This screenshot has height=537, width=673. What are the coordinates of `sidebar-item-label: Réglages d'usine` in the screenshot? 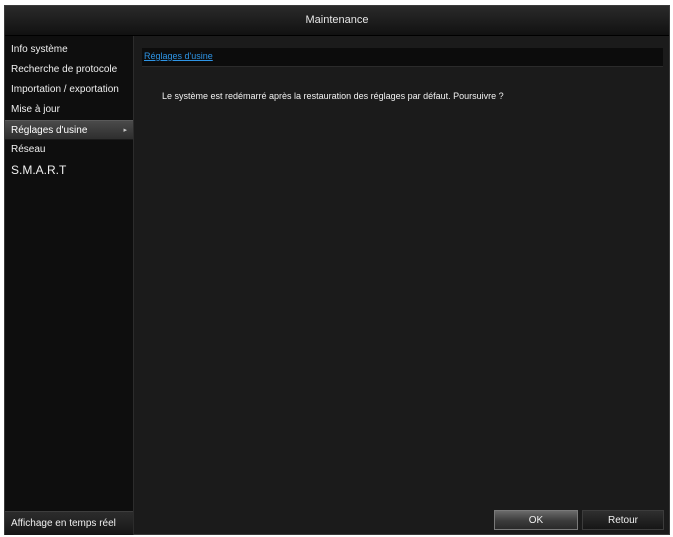 It's located at (49, 130).